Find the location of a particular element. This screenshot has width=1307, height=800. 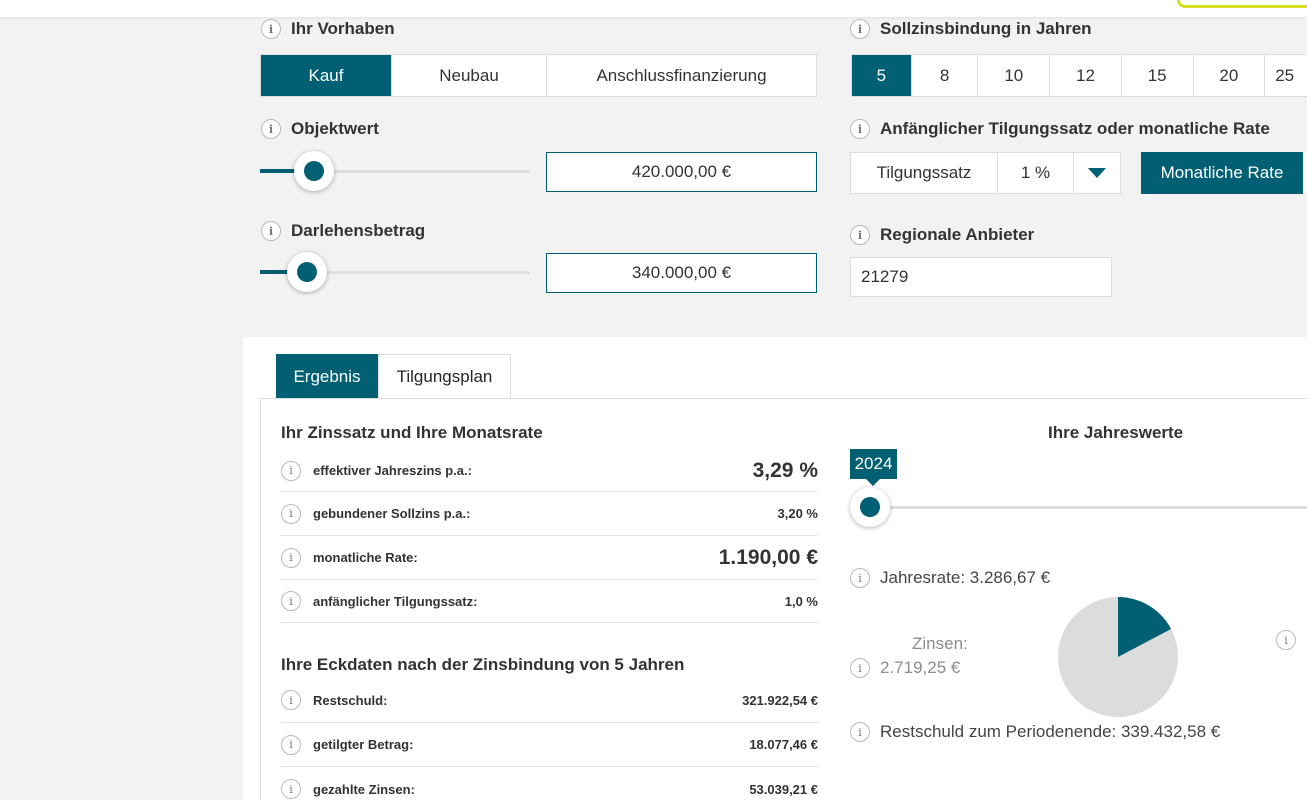

row-label: gebundener Sollzins p.a.: is located at coordinates (392, 513).